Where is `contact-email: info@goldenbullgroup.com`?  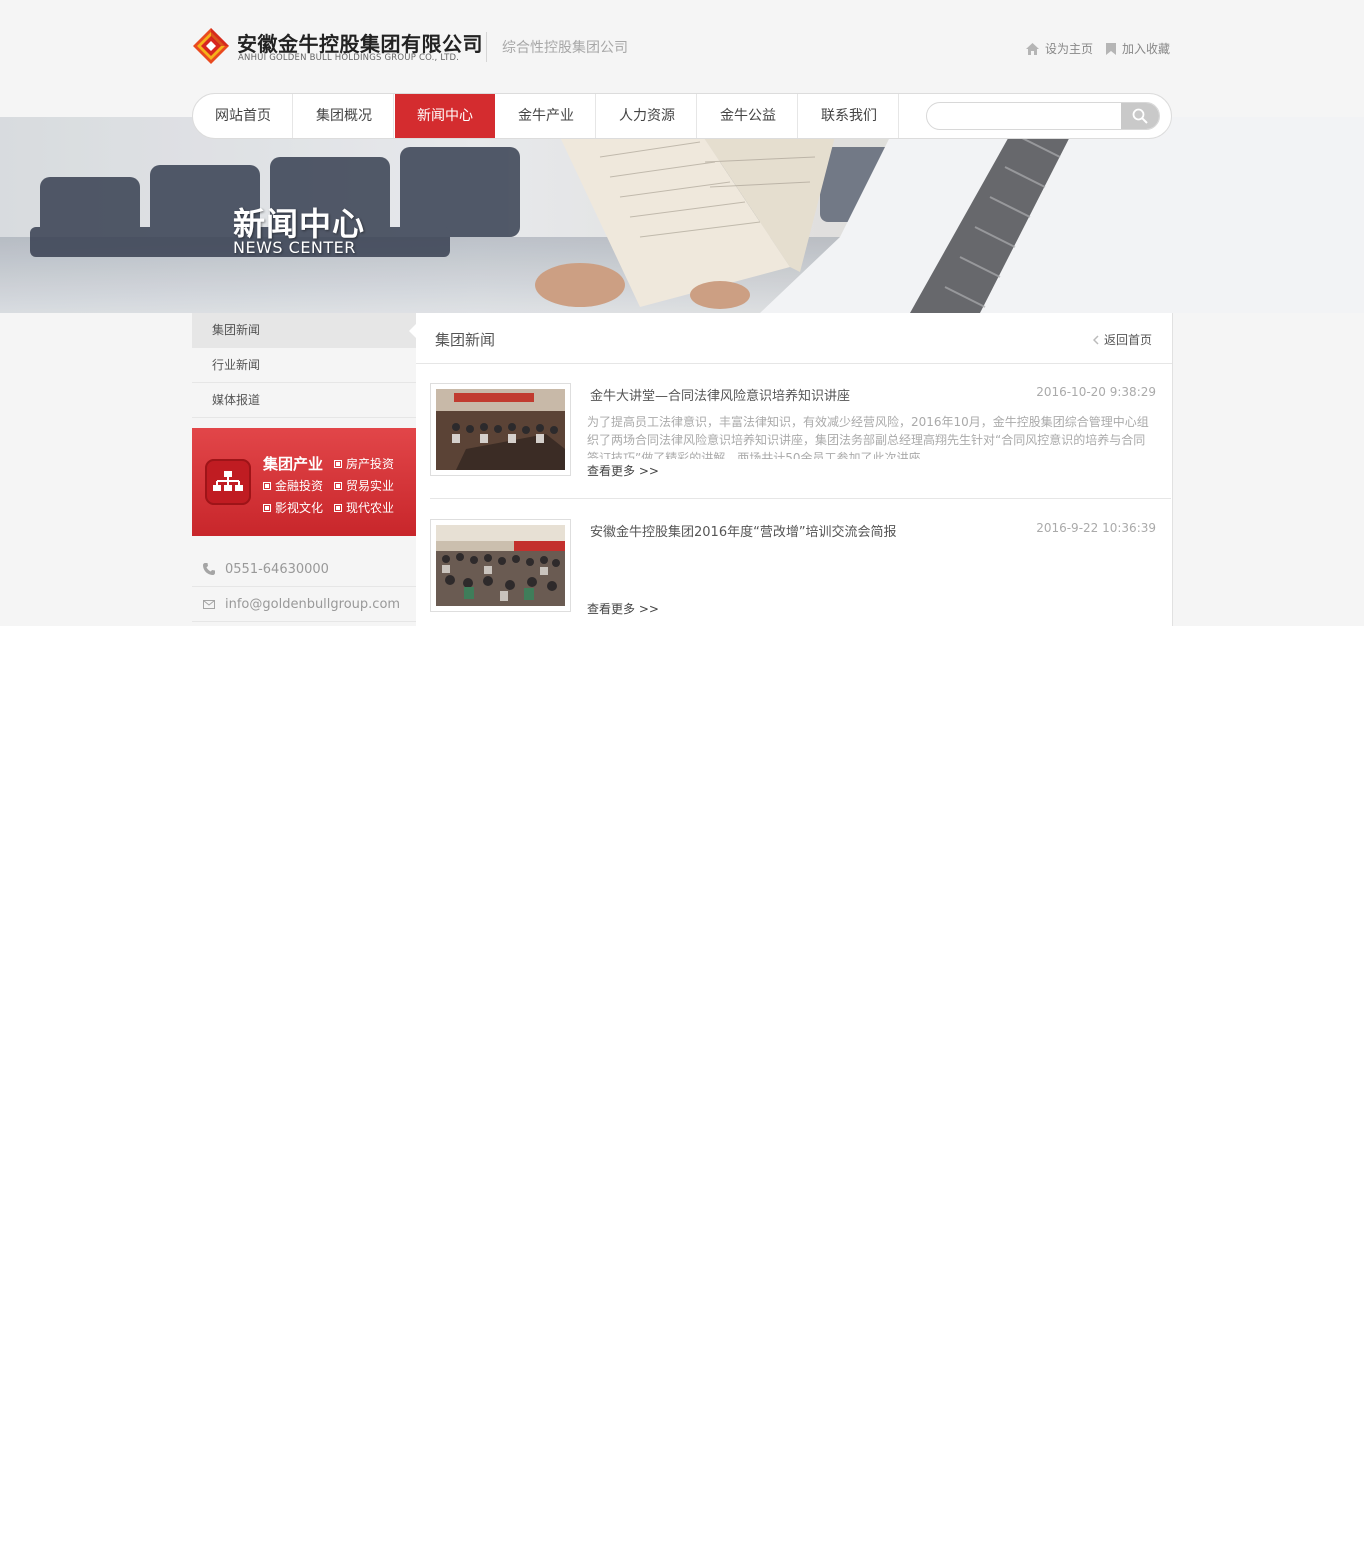 contact-email: info@goldenbullgroup.com is located at coordinates (304, 604).